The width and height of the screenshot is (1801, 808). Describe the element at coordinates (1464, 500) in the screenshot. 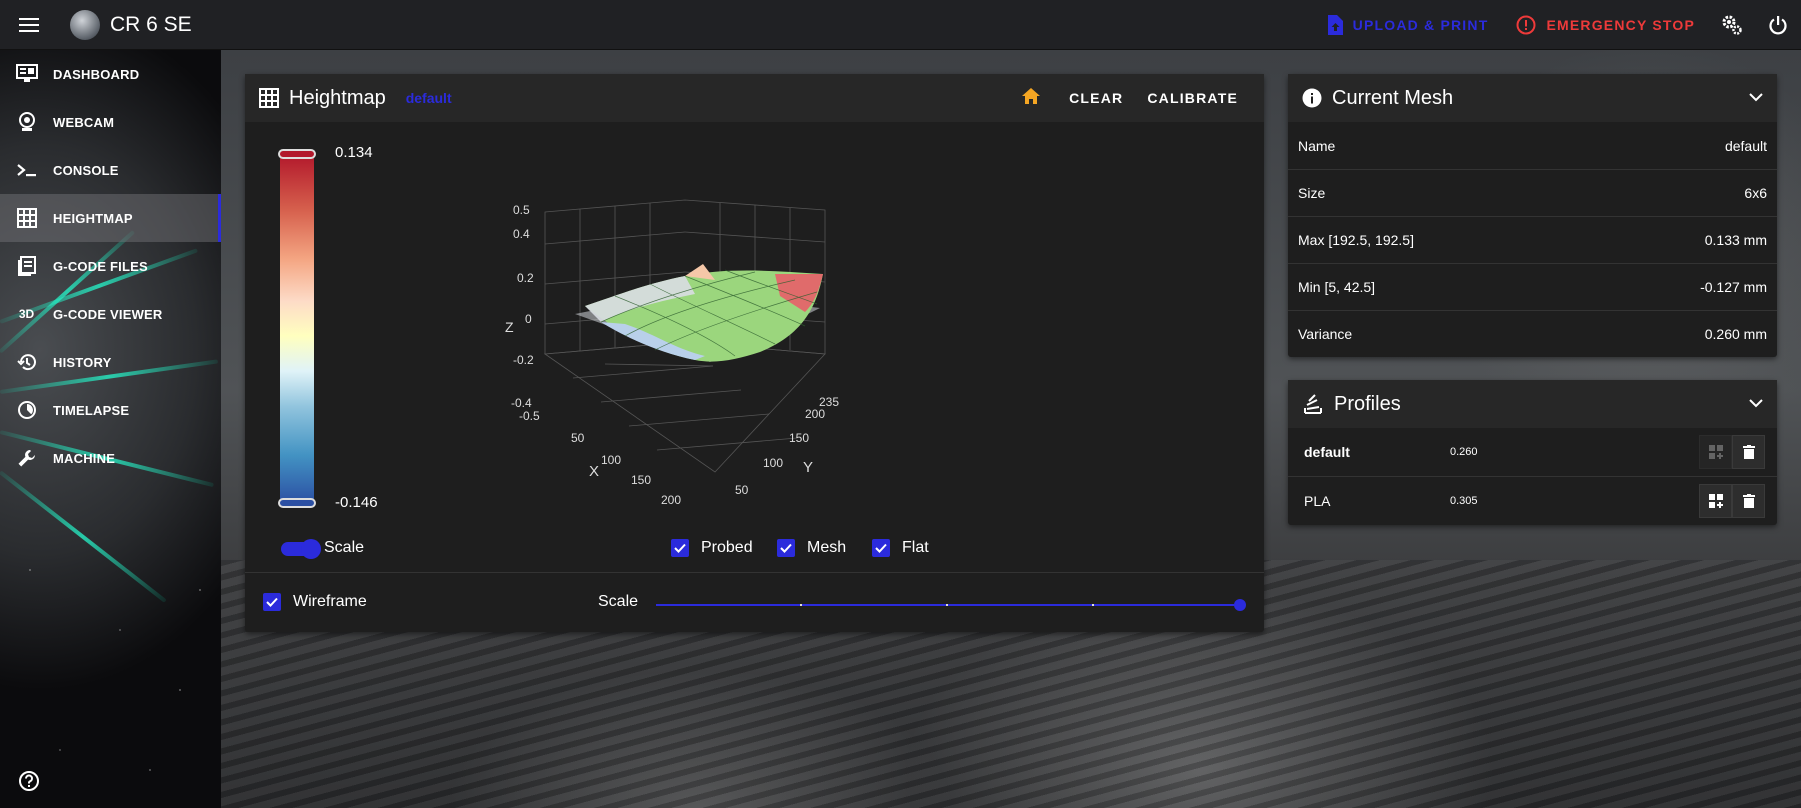

I see `profile-variance: 0.305` at that location.